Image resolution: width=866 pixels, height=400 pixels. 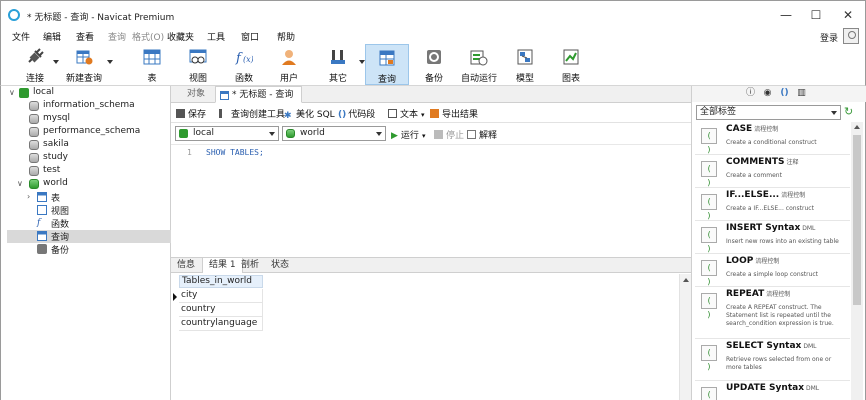 I want to click on tab-profile: 剖析, so click(x=250, y=265).